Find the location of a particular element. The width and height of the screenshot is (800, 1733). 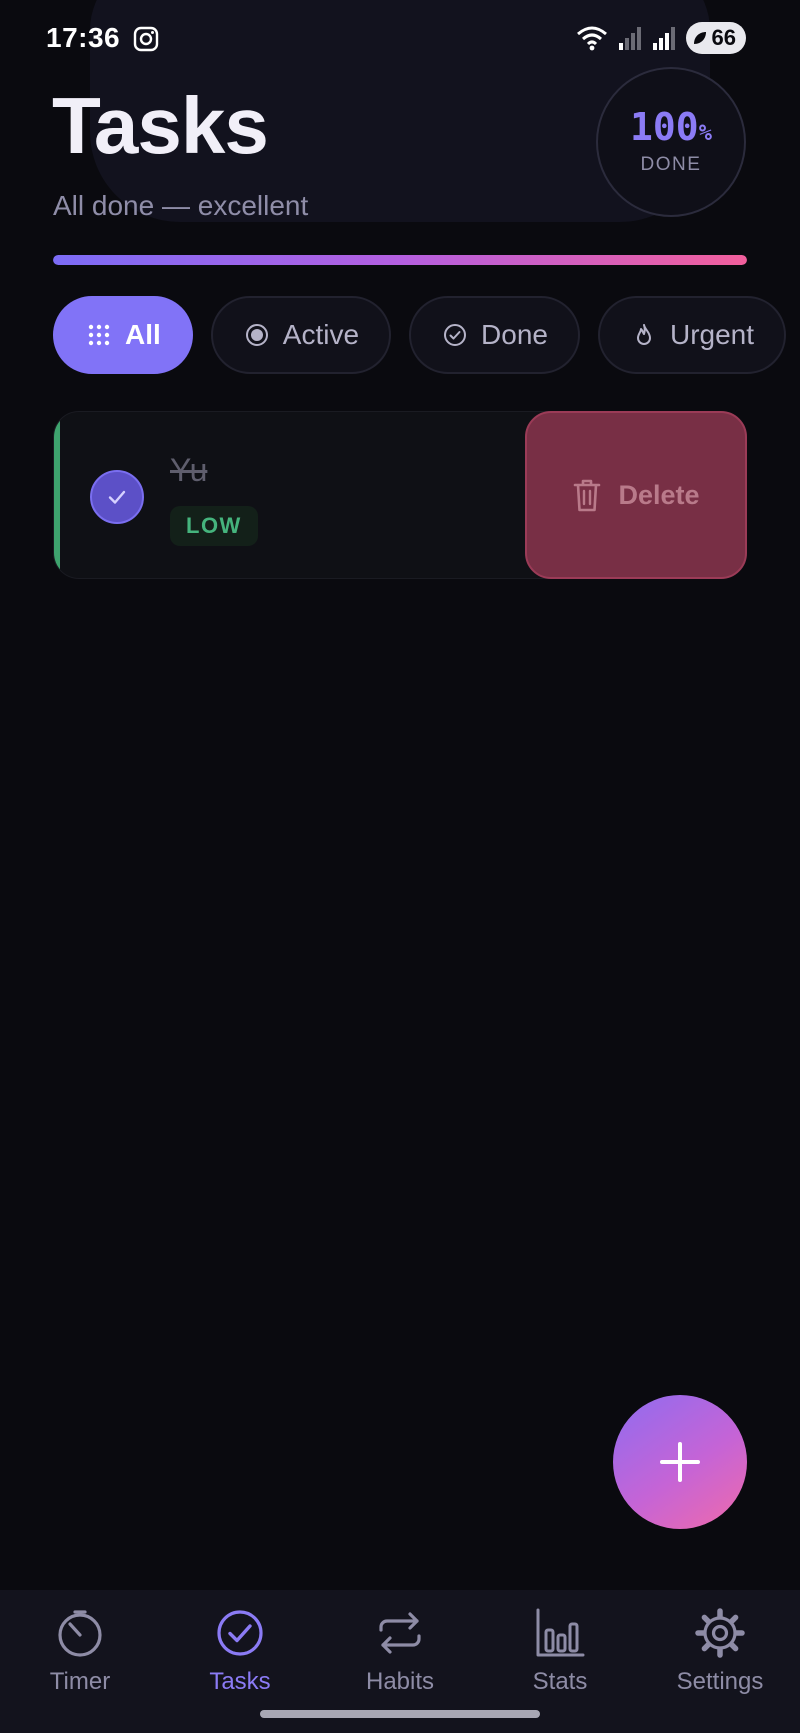

nav-stats: Stats is located at coordinates (560, 1652).